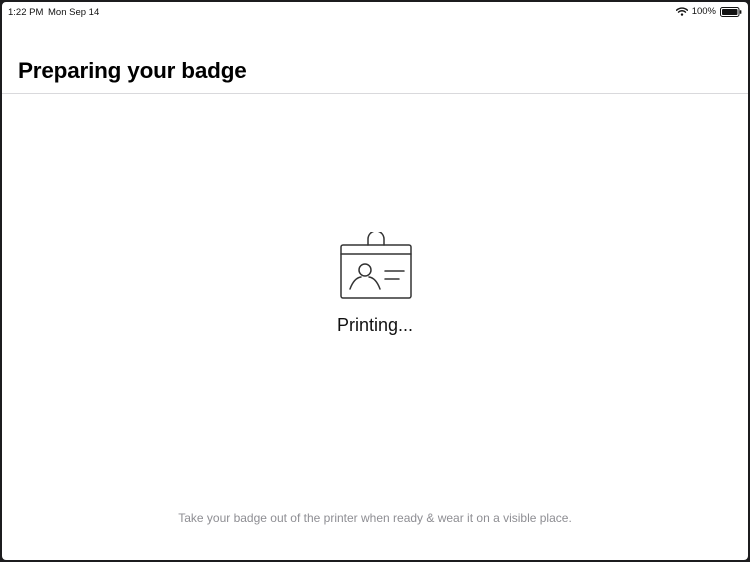 This screenshot has width=750, height=562. I want to click on status-time: 1:22 PM, so click(26, 12).